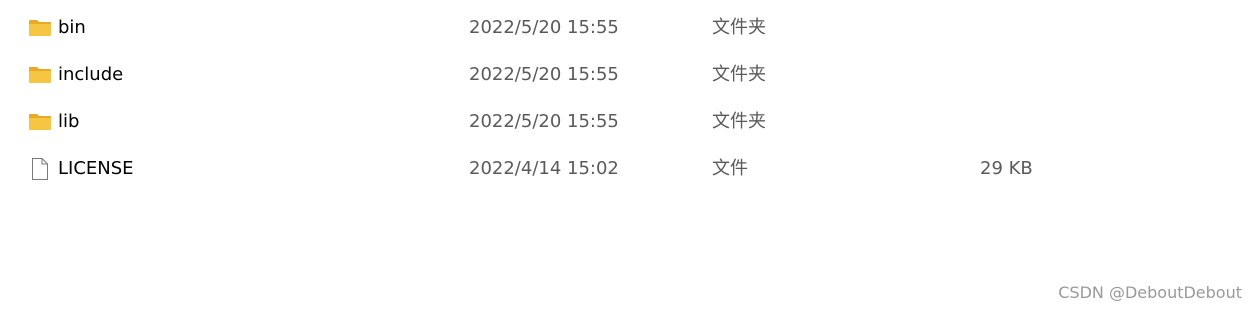  What do you see at coordinates (91, 74) in the screenshot?
I see `file-name: include` at bounding box center [91, 74].